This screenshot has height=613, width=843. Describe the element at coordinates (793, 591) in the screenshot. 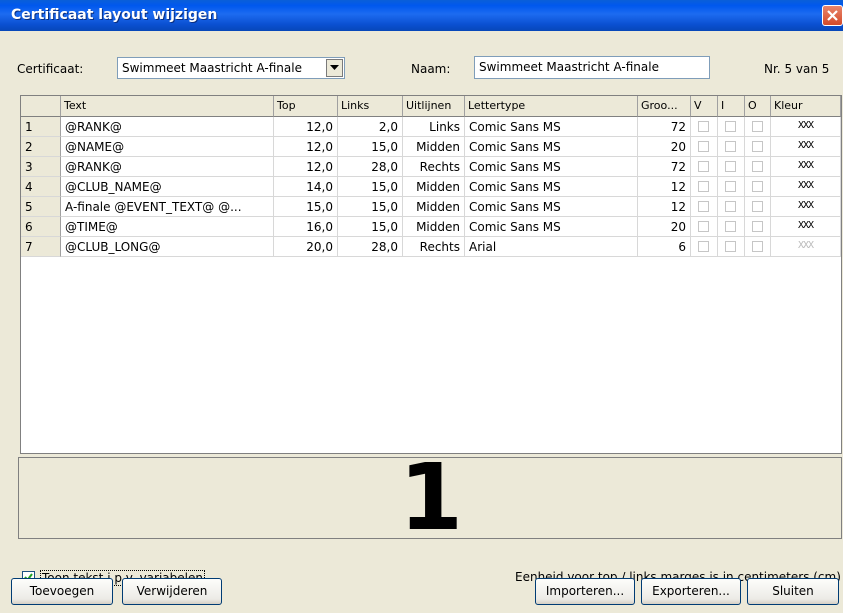

I see `sluiten-button: Sluiten` at that location.